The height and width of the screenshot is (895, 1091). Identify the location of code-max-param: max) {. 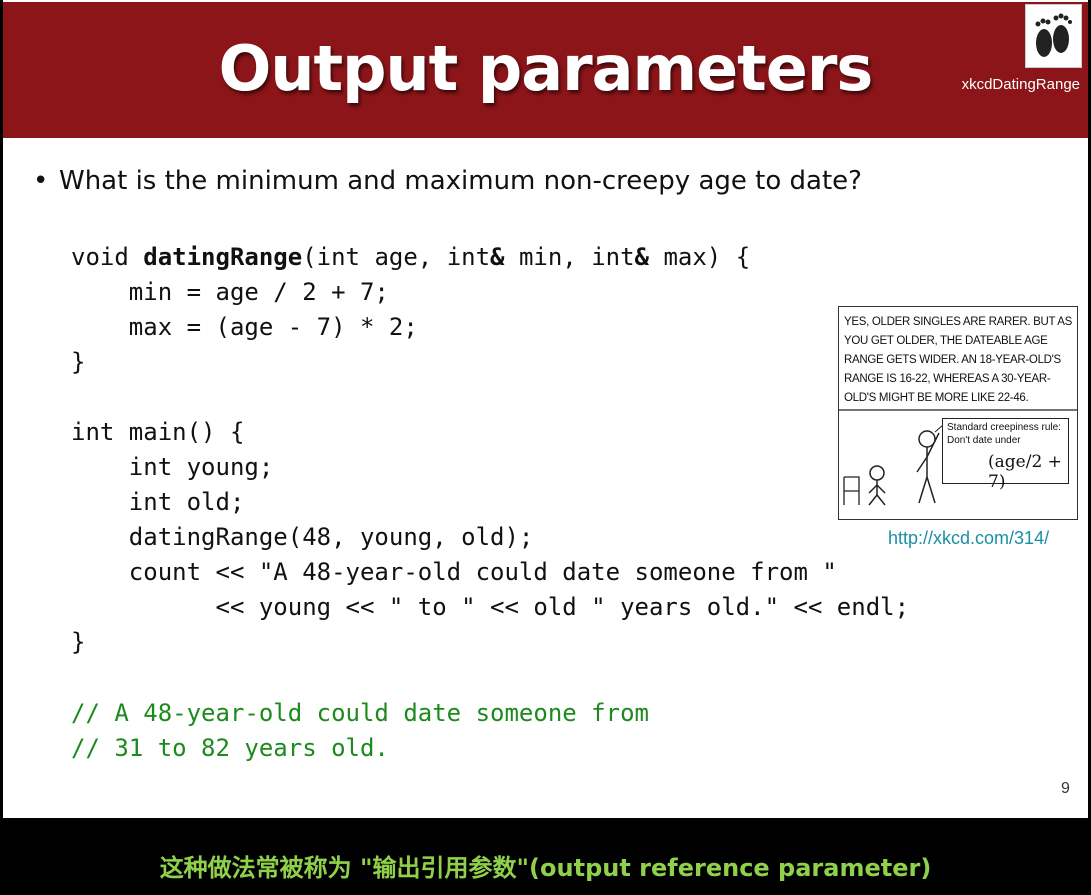
(700, 257).